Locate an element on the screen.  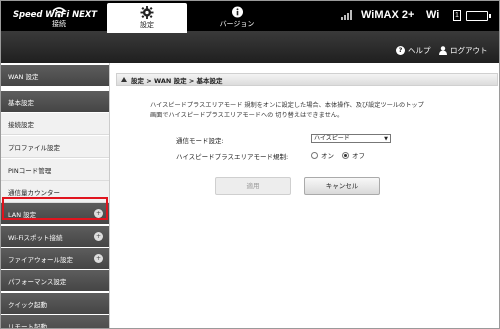
apply-button: 適用 is located at coordinates (253, 186).